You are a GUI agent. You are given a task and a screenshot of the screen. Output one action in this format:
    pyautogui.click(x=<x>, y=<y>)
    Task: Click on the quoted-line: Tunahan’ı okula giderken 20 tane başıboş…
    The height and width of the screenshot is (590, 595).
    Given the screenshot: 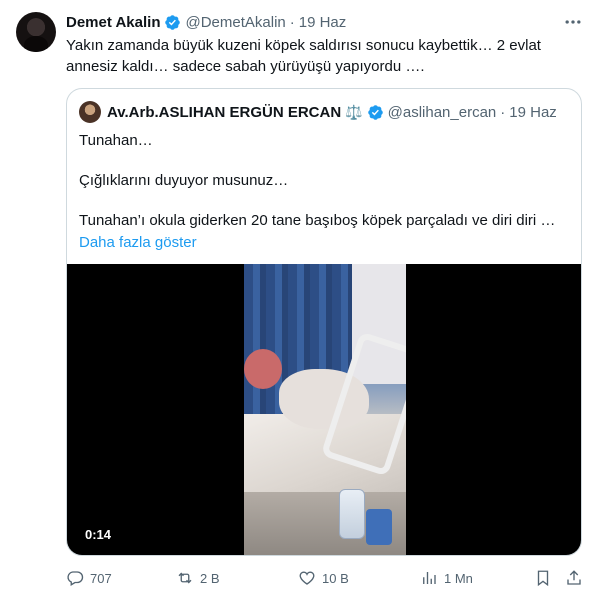 What is the action you would take?
    pyautogui.click(x=317, y=220)
    